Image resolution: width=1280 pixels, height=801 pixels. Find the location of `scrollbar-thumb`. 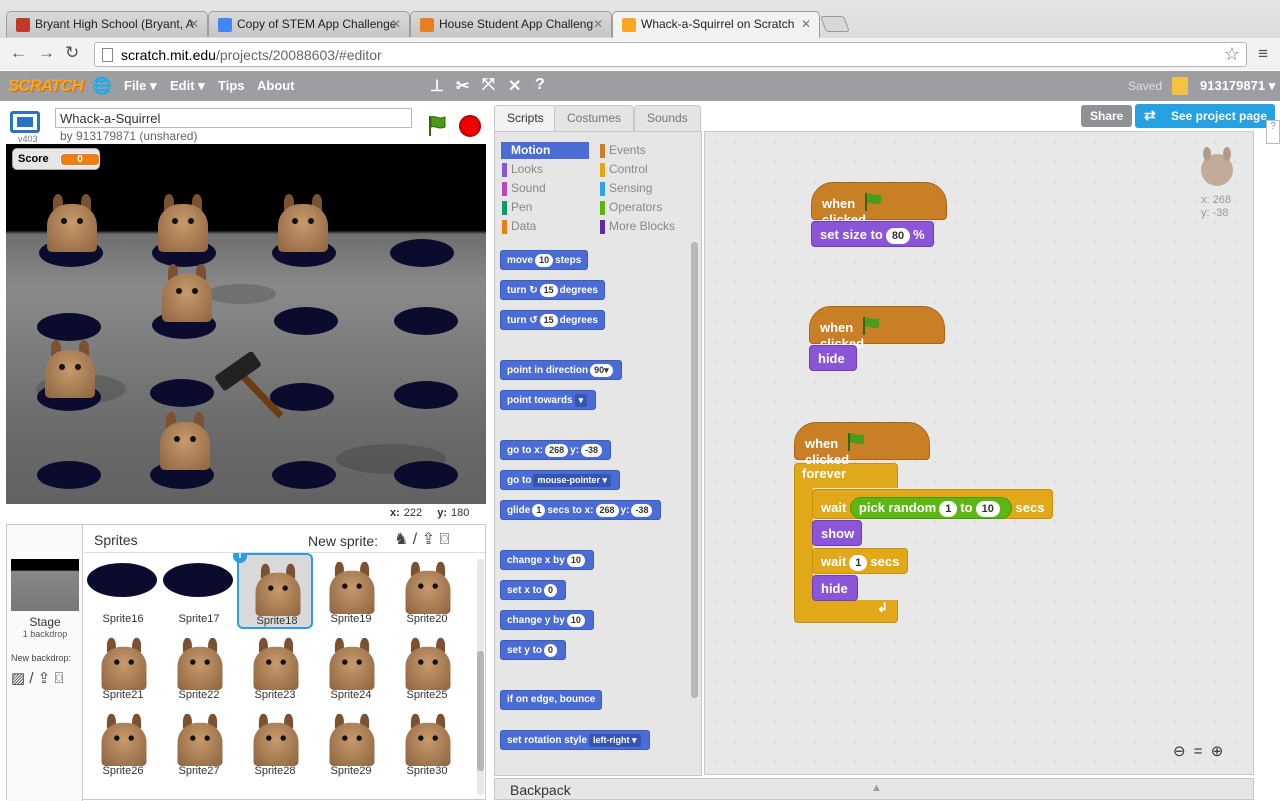

scrollbar-thumb is located at coordinates (480, 711).